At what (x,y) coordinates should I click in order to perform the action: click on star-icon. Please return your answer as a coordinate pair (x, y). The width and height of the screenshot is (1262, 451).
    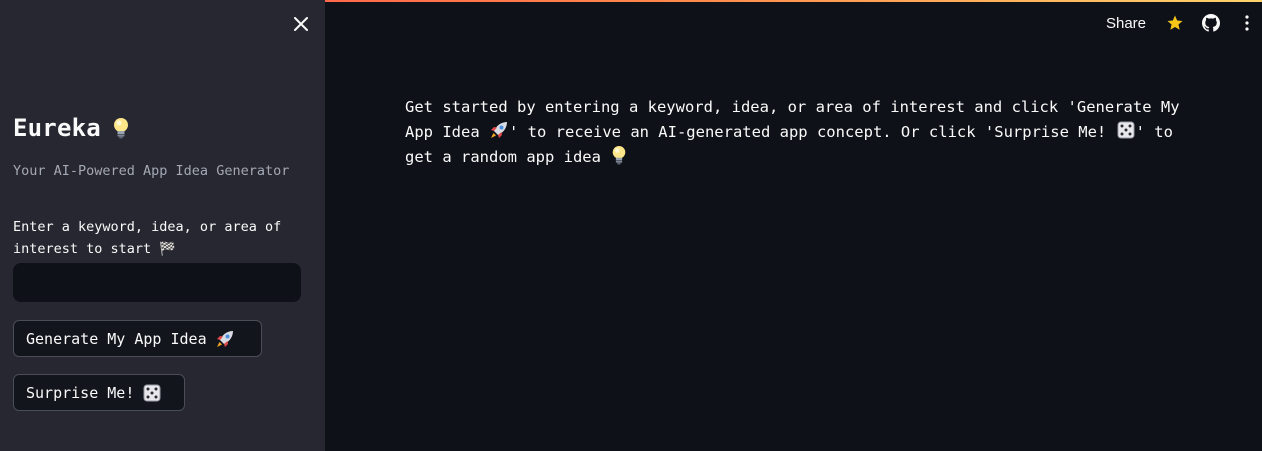
    Looking at the image, I should click on (1175, 23).